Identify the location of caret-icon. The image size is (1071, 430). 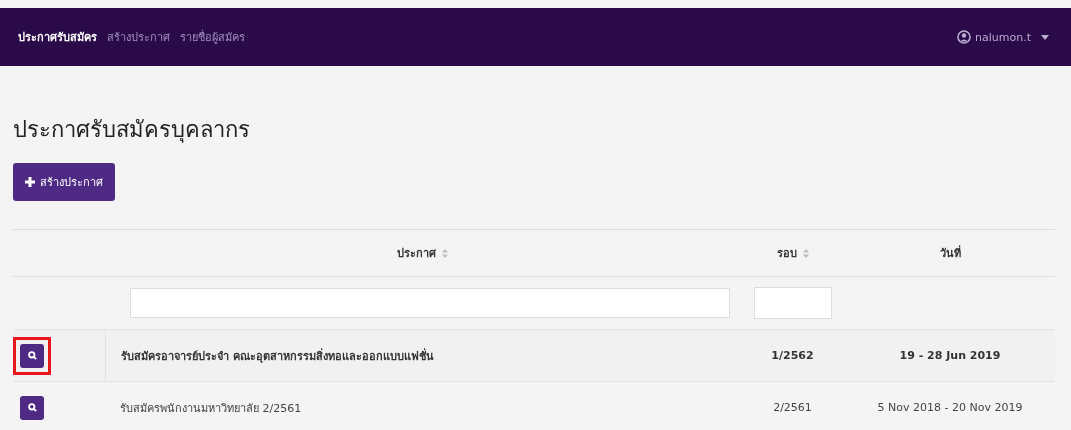
(1045, 37).